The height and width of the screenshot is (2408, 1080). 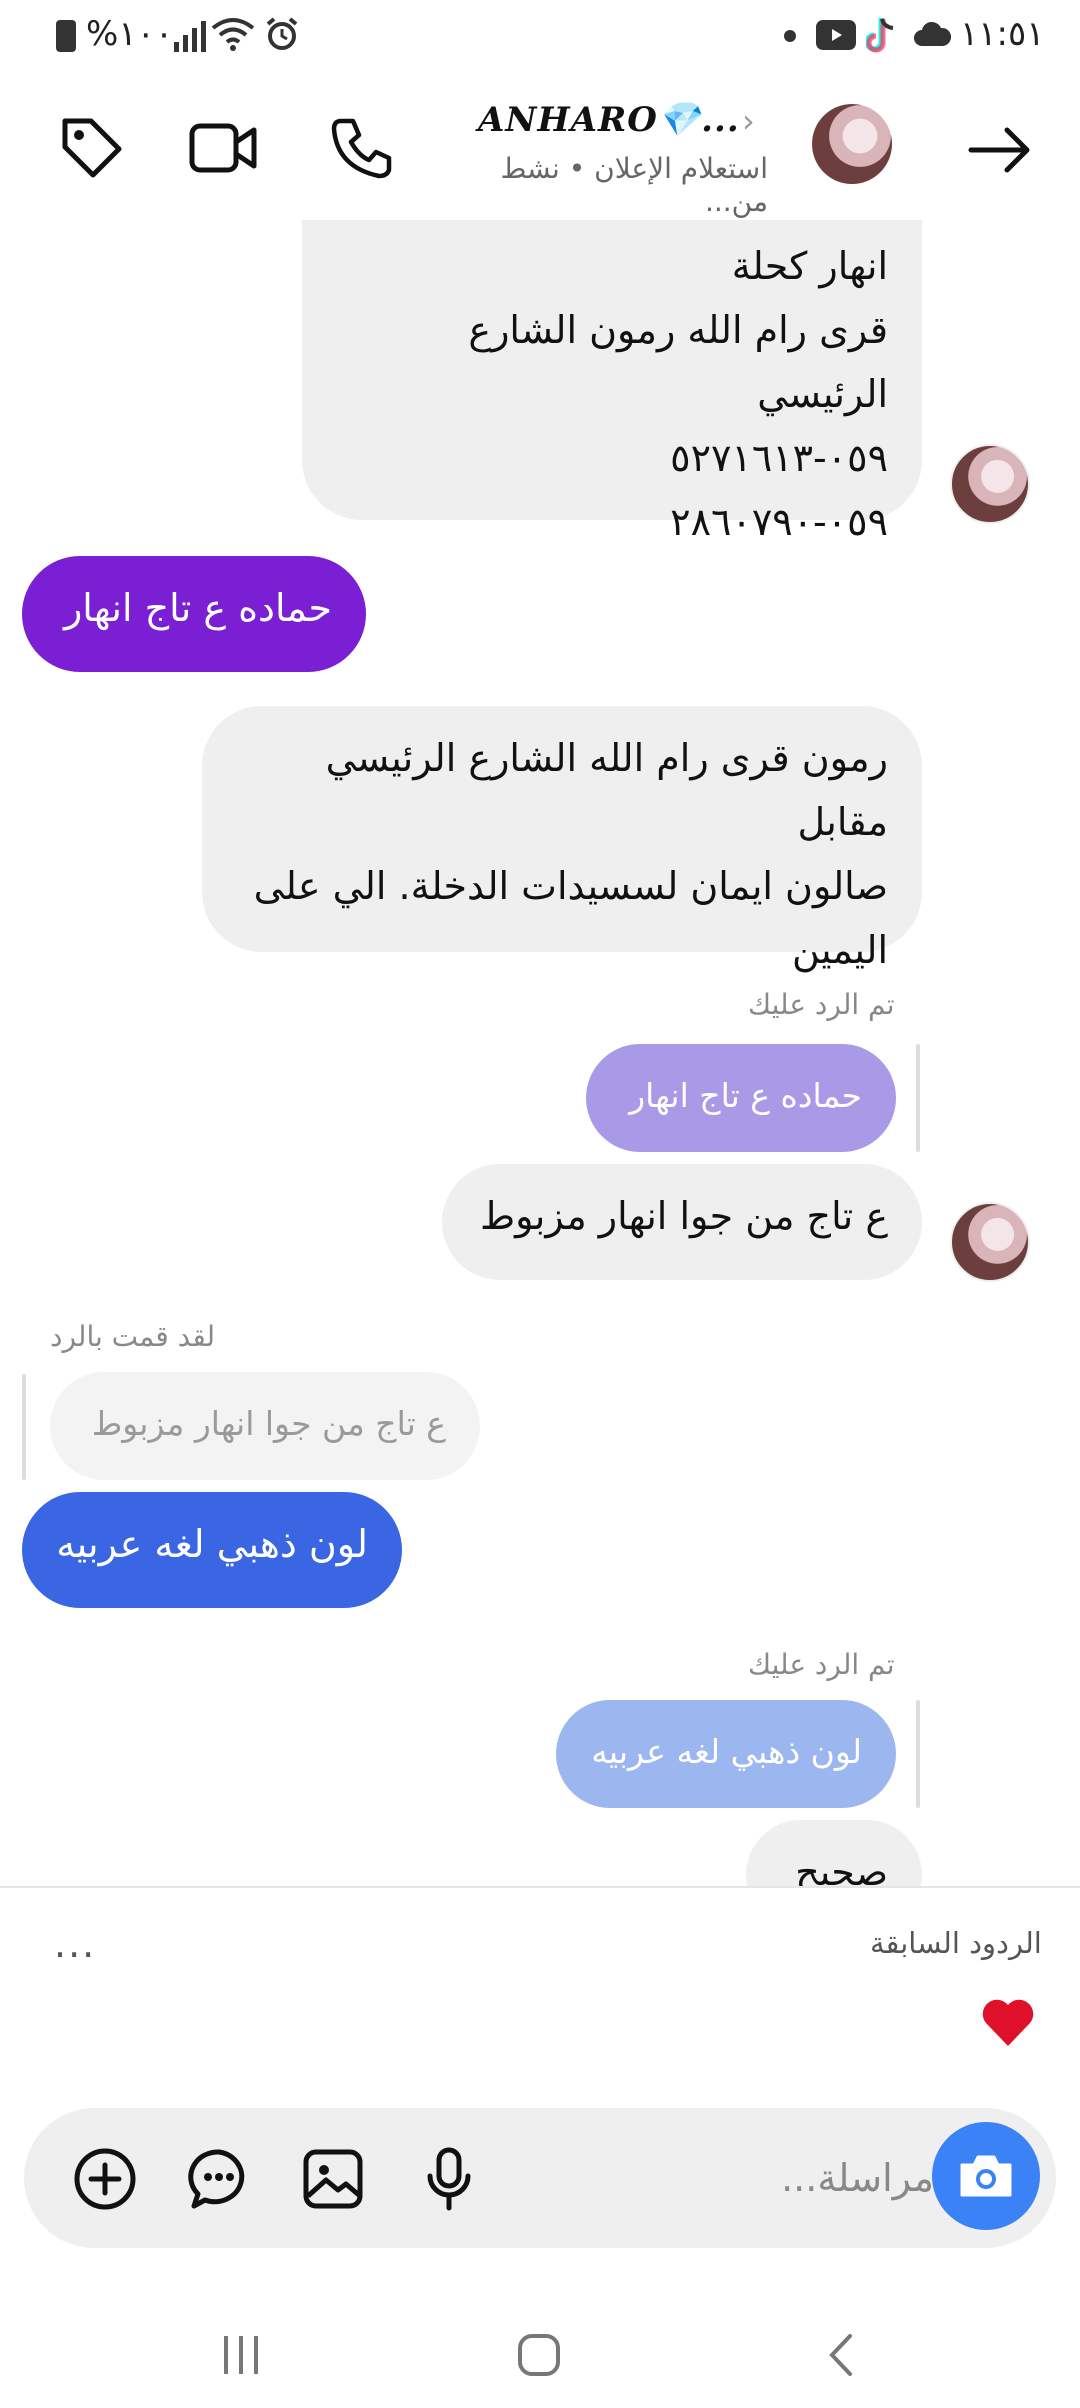 I want to click on battery-icon, so click(x=66, y=36).